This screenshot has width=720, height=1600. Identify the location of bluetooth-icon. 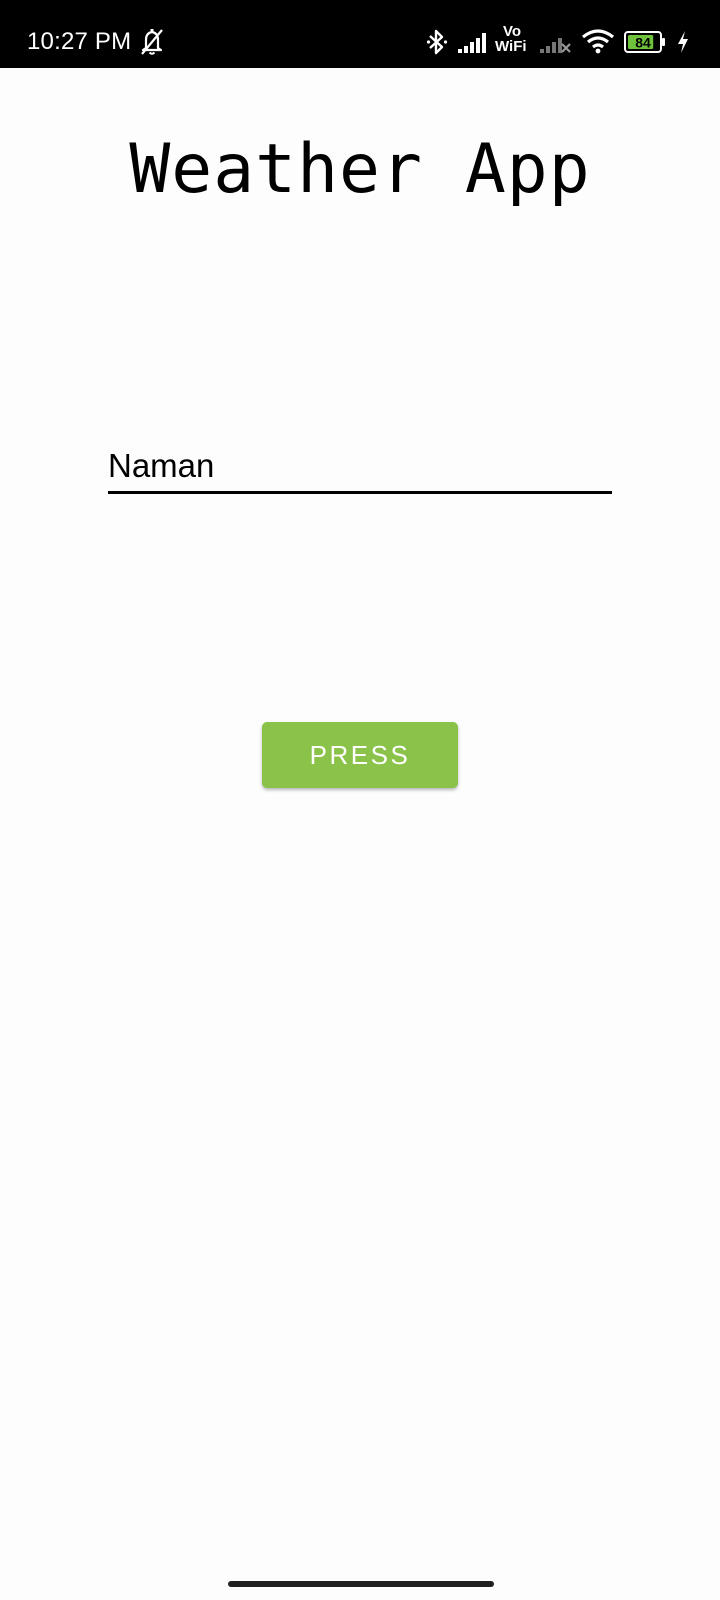
(437, 42).